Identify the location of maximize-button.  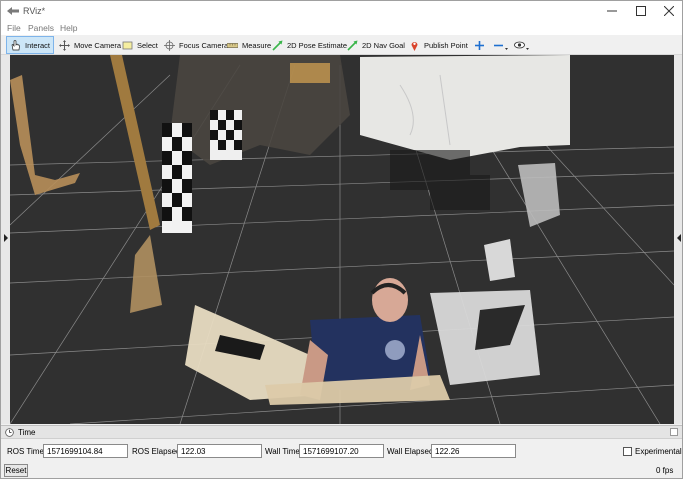
(641, 11).